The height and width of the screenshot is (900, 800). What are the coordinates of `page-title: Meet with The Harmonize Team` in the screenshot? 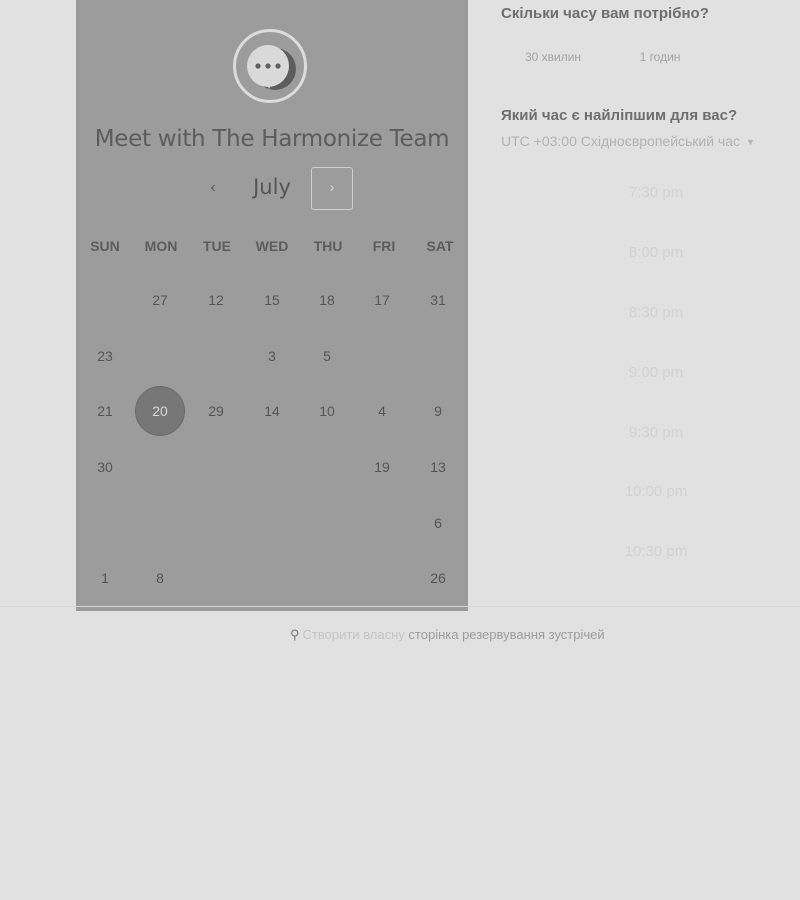 It's located at (272, 139).